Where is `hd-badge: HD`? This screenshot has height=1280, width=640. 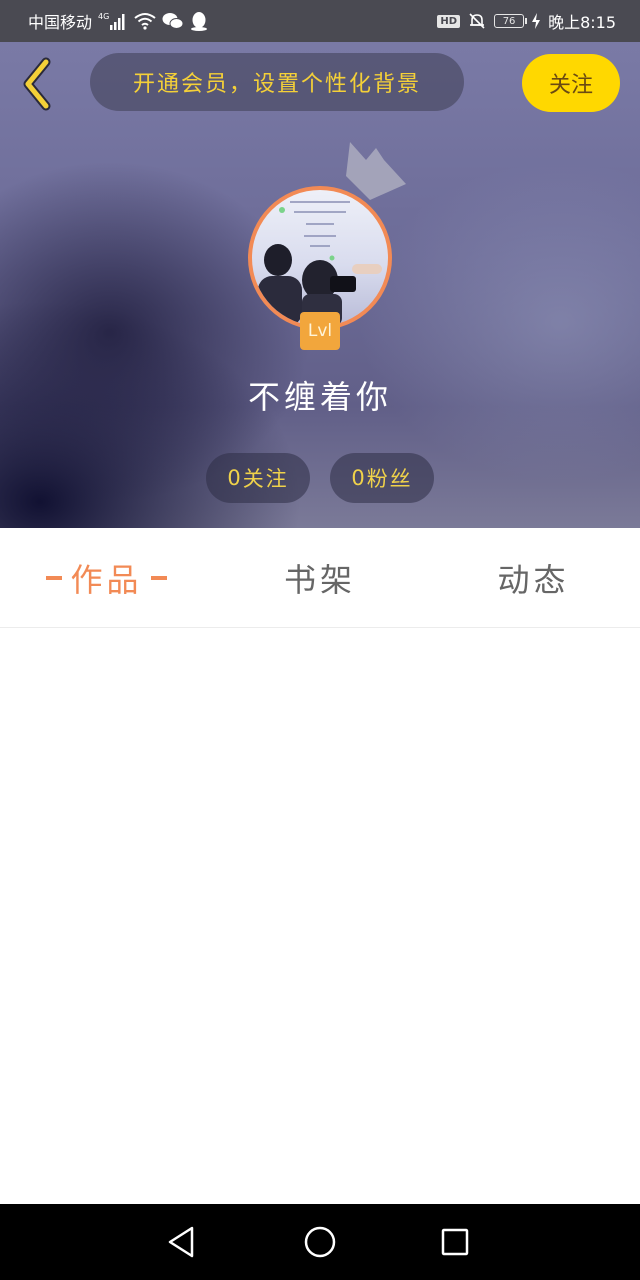 hd-badge: HD is located at coordinates (449, 21).